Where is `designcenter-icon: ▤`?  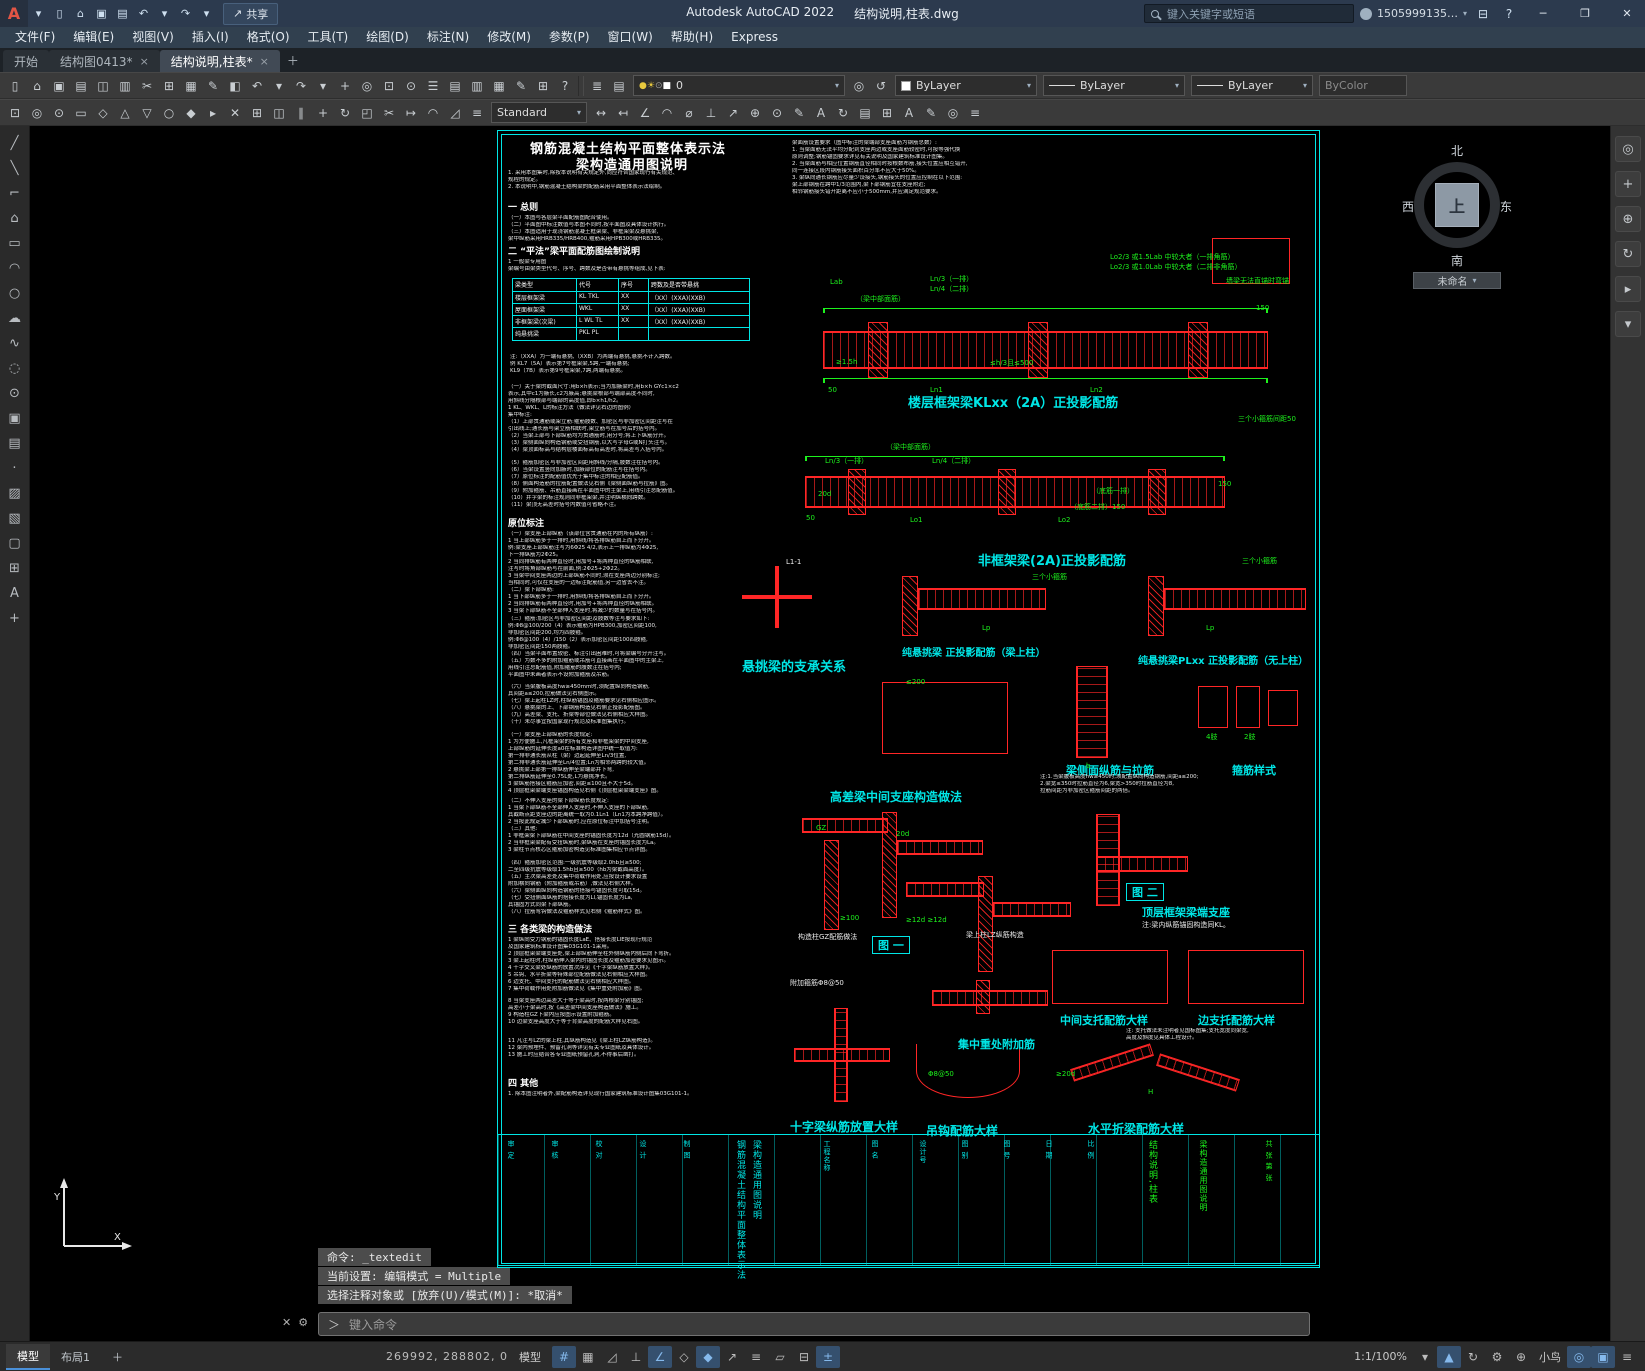 designcenter-icon: ▤ is located at coordinates (455, 86).